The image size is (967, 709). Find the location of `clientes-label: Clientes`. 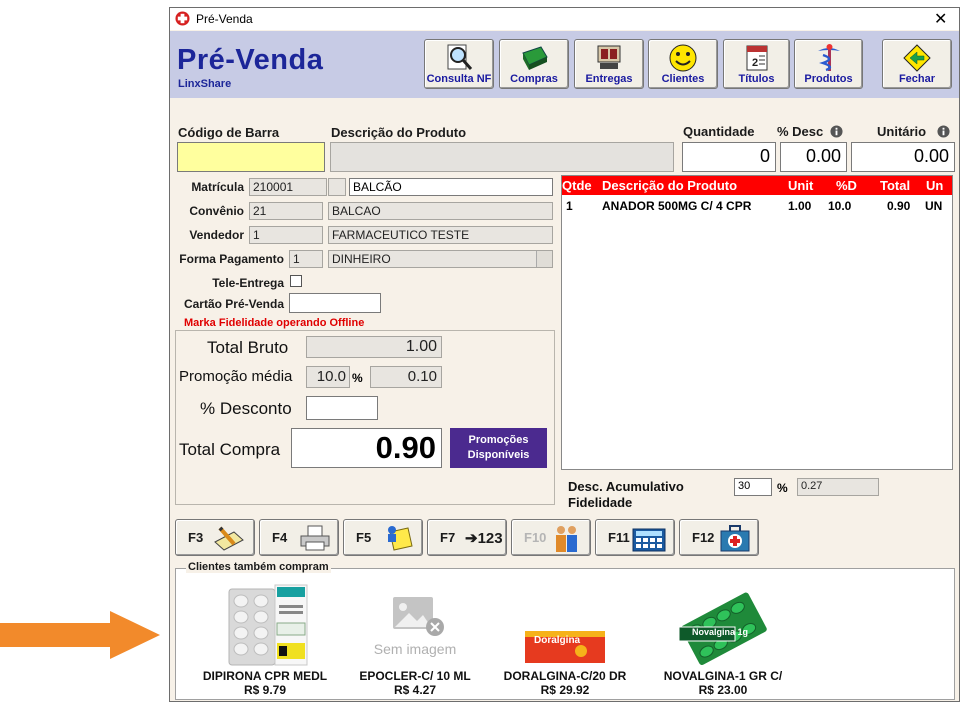

clientes-label: Clientes is located at coordinates (683, 79).